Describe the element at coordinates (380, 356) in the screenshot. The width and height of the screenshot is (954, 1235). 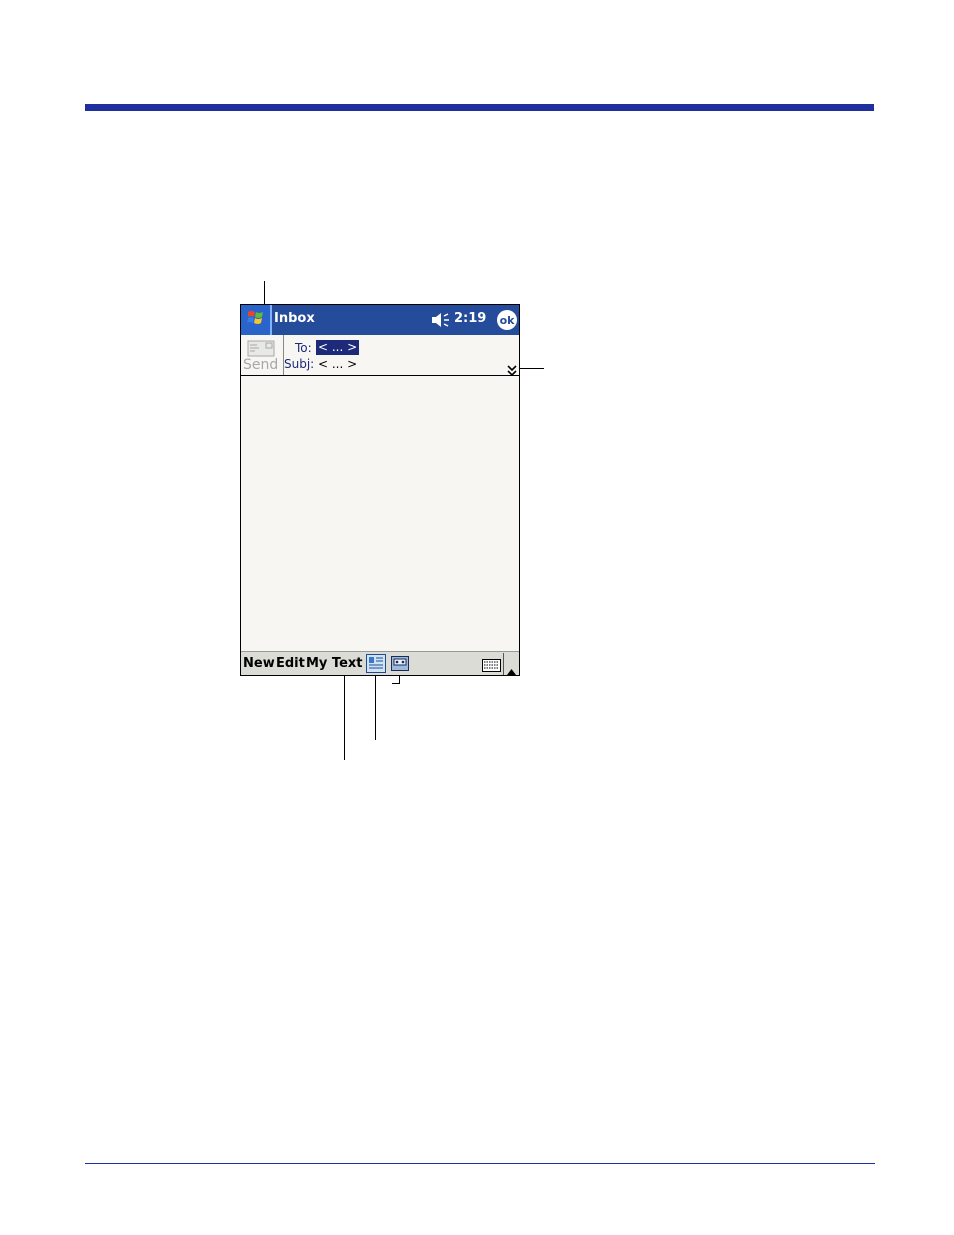
I see `message-header: Send To: < ... > Subj: < ... >` at that location.